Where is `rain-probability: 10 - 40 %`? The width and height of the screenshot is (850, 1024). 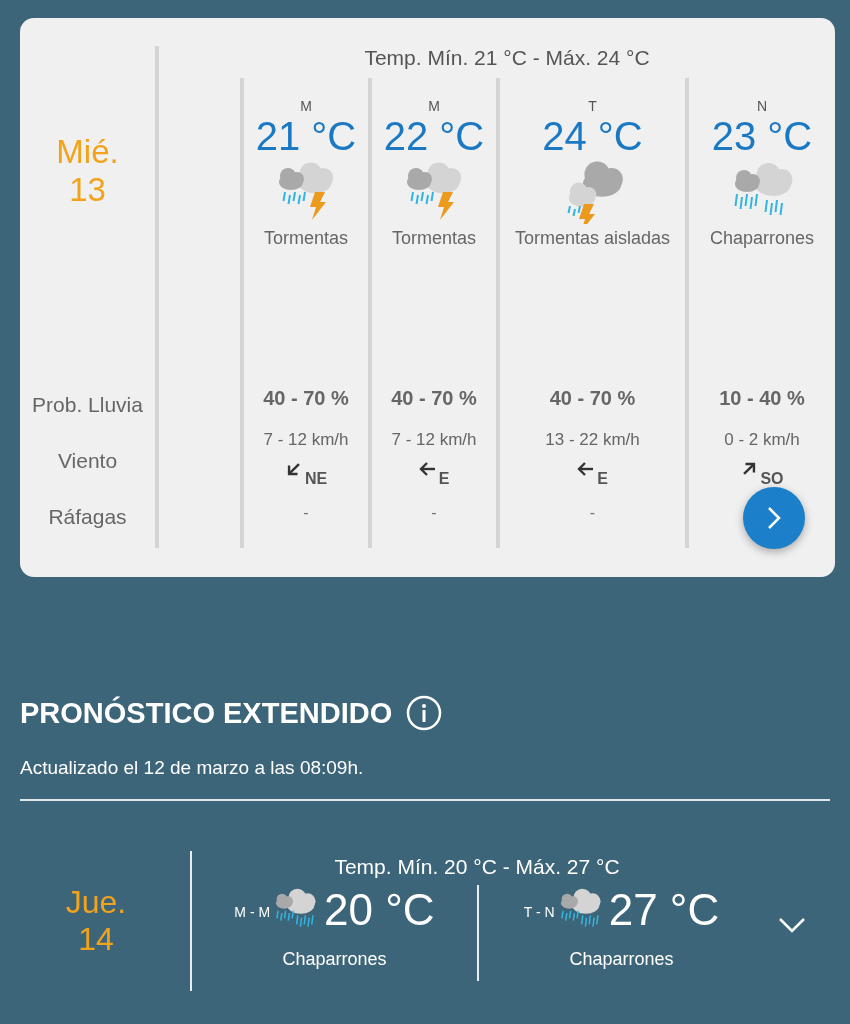
rain-probability: 10 - 40 % is located at coordinates (762, 398).